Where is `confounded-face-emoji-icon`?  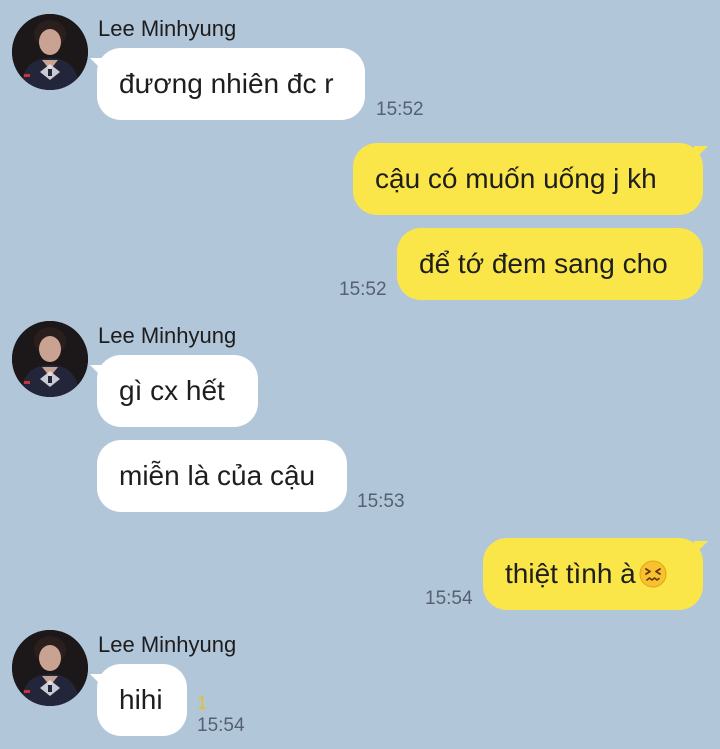
confounded-face-emoji-icon is located at coordinates (653, 574).